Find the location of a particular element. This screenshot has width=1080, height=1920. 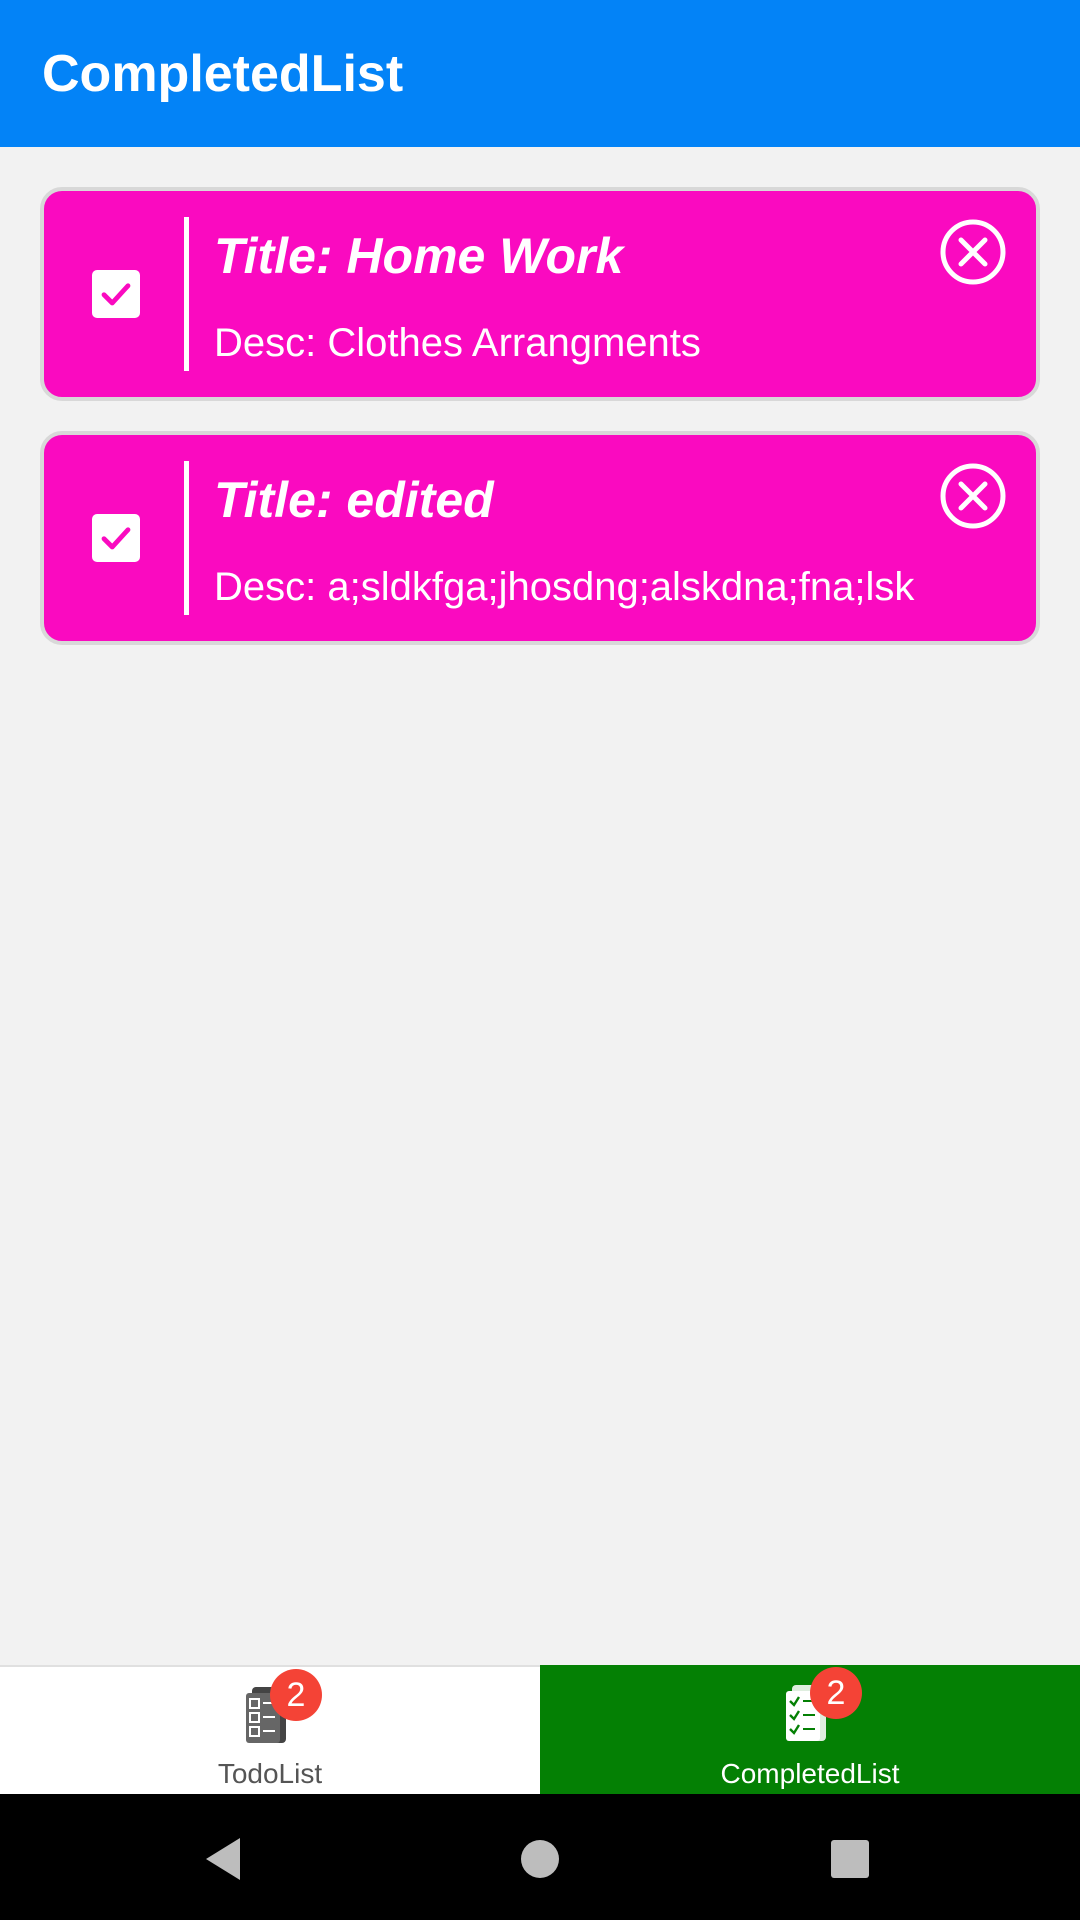

bottom-tab-bar: 2 TodoList 2 CompletedList is located at coordinates (540, 1729).